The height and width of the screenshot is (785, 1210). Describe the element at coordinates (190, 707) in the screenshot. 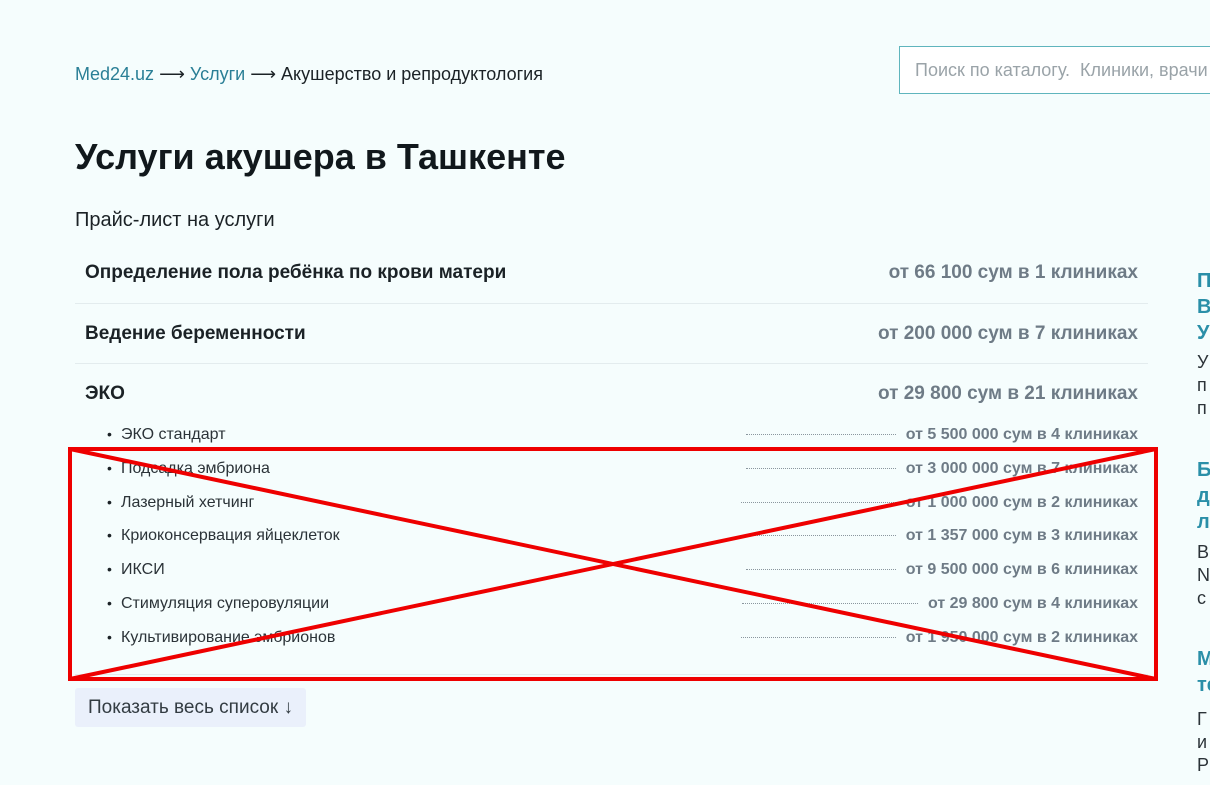

I see `show-all-button: Показать весь список ↓` at that location.